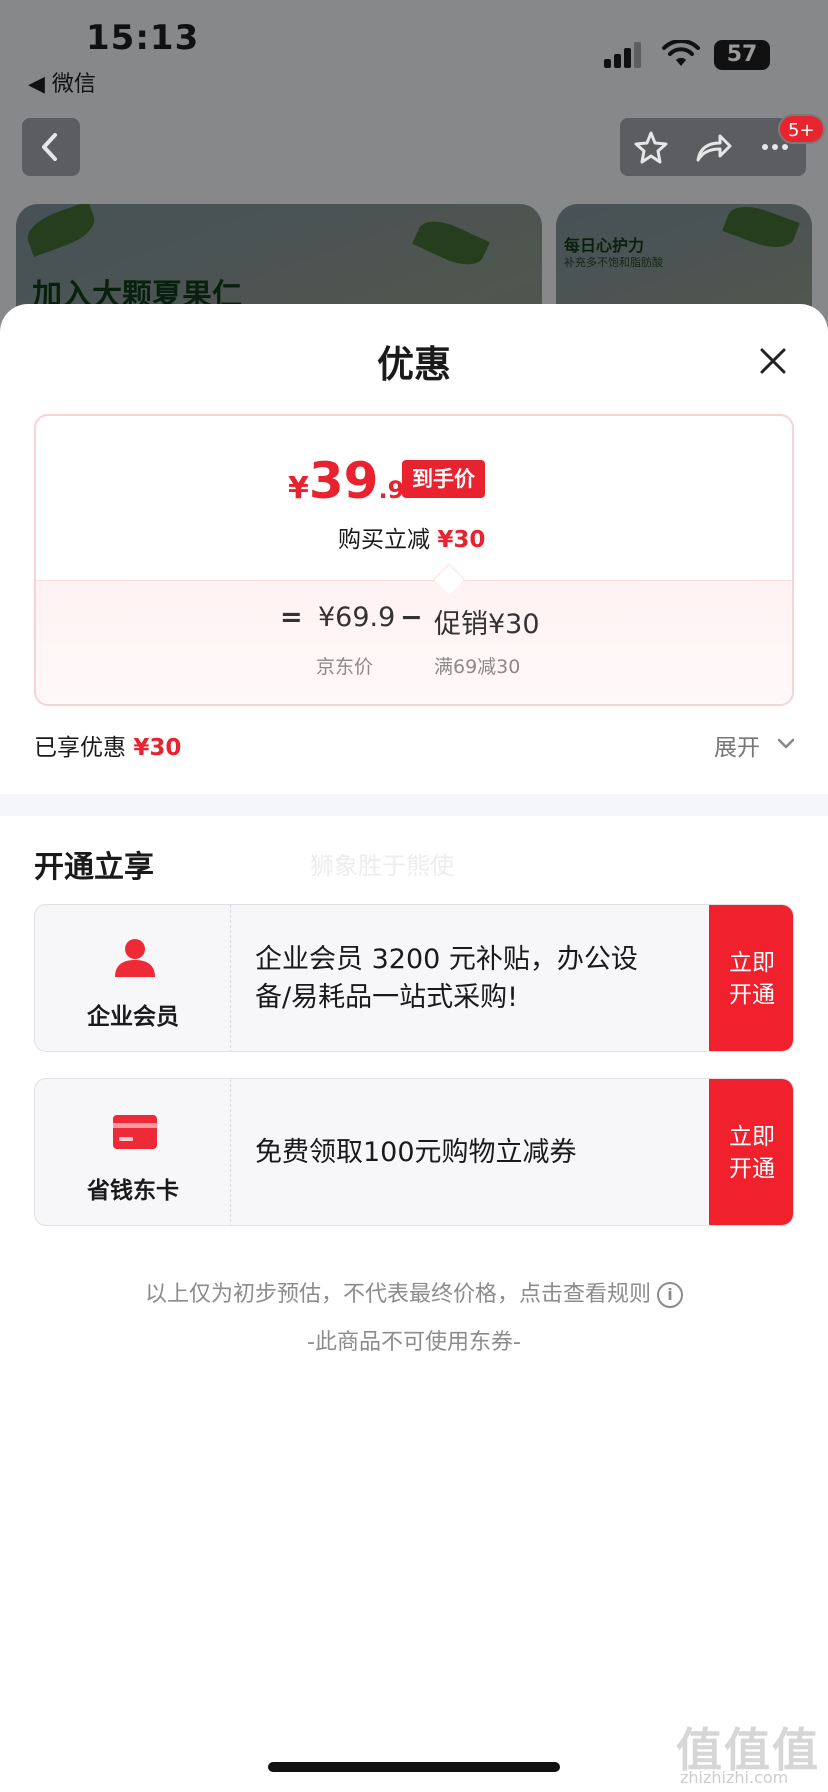 Image resolution: width=828 pixels, height=1792 pixels. What do you see at coordinates (801, 129) in the screenshot?
I see `message-badge: 5+` at bounding box center [801, 129].